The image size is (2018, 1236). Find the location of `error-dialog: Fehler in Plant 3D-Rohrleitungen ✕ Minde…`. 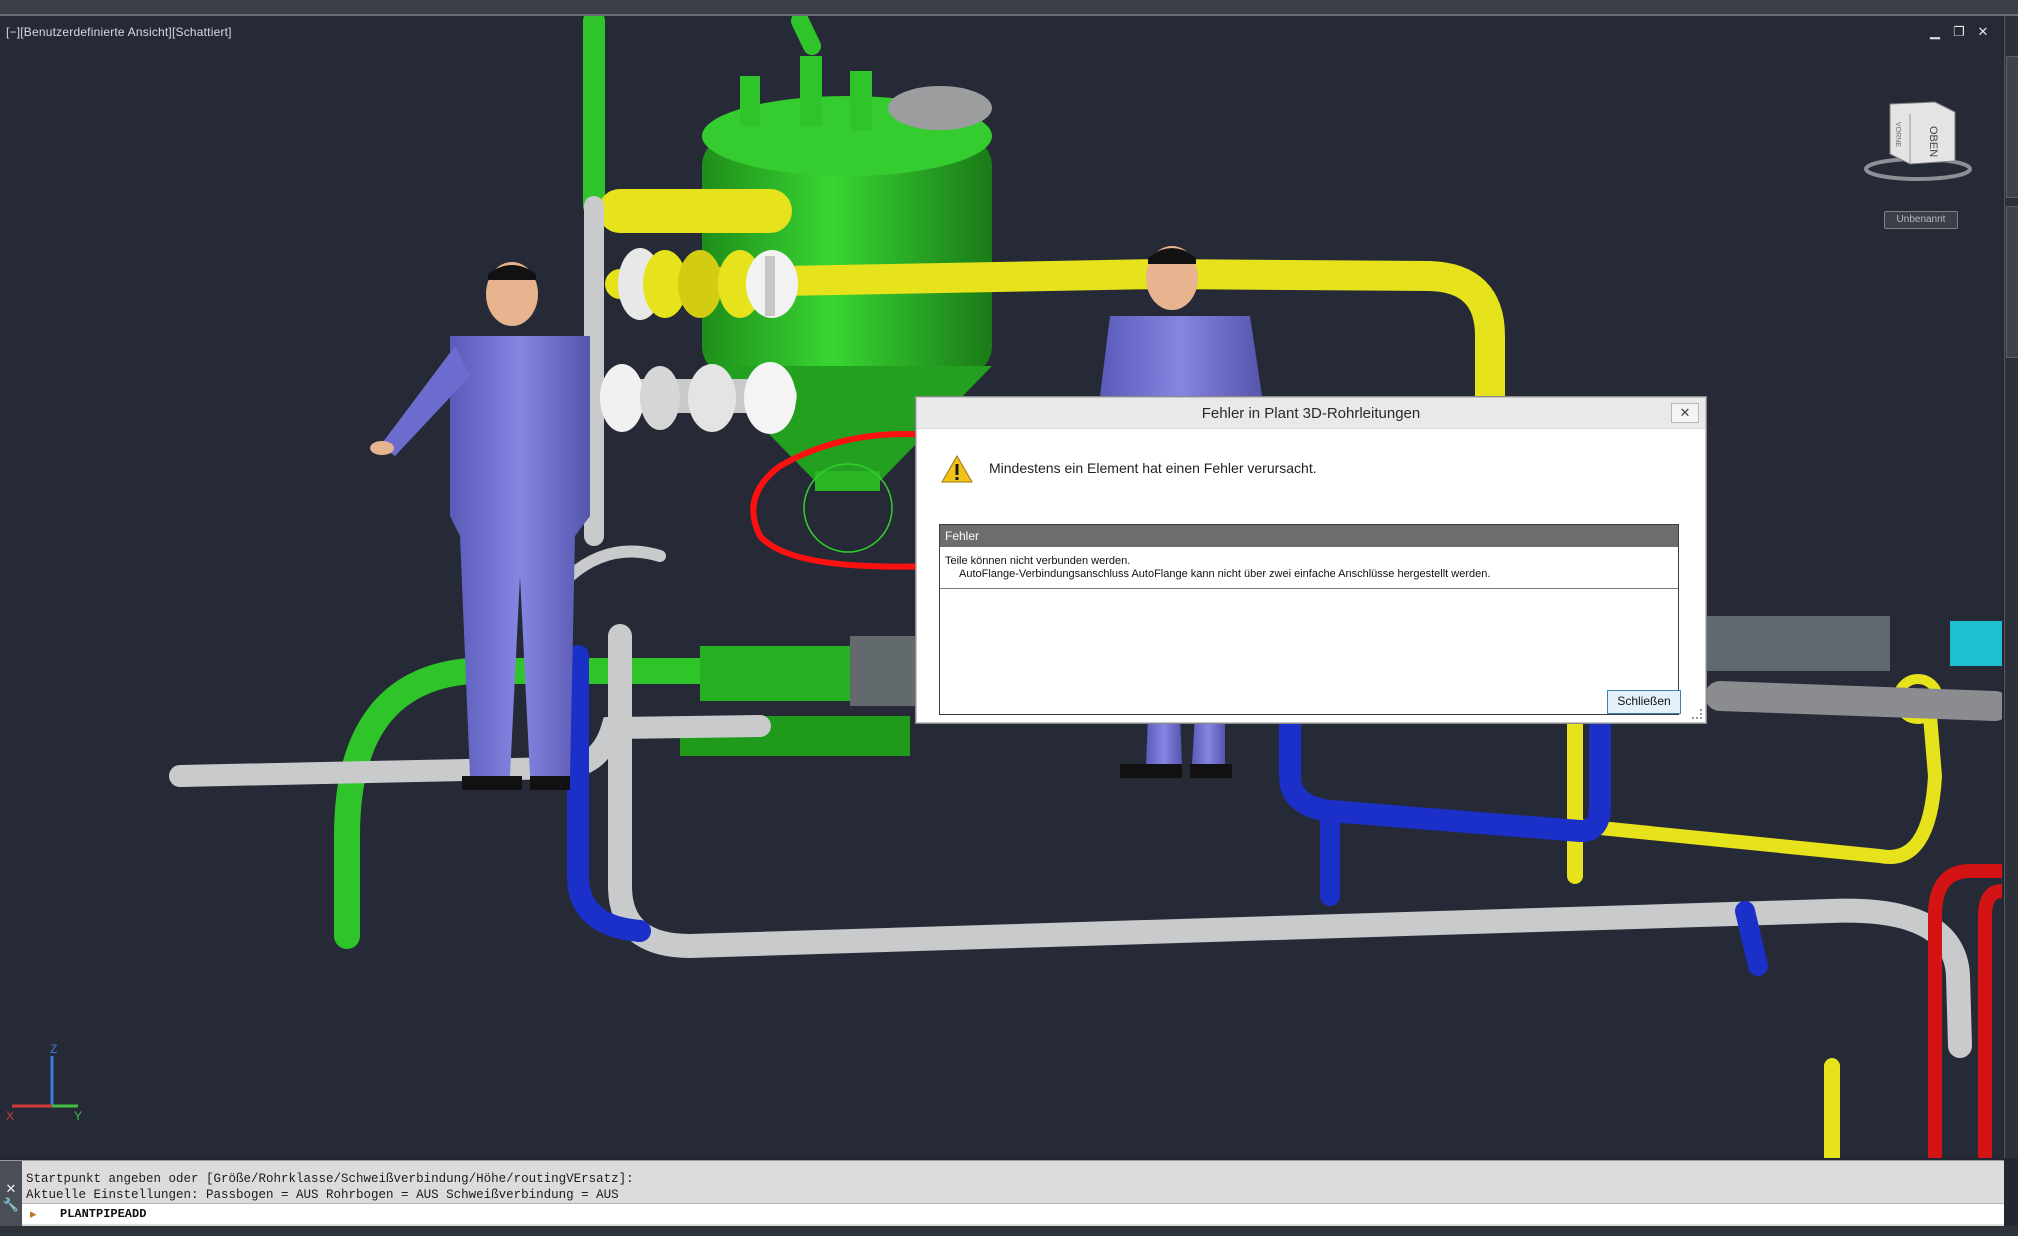

error-dialog: Fehler in Plant 3D-Rohrleitungen ✕ Minde… is located at coordinates (1311, 560).